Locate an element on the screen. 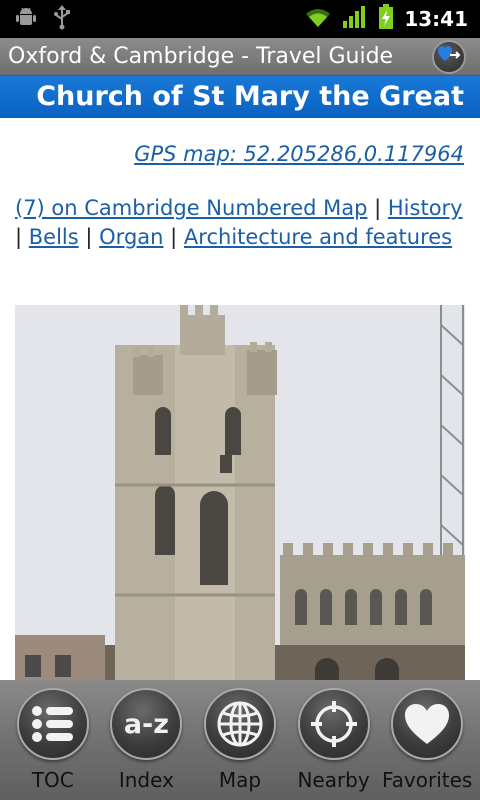 The width and height of the screenshot is (480, 800). battery-charging-icon is located at coordinates (386, 19).